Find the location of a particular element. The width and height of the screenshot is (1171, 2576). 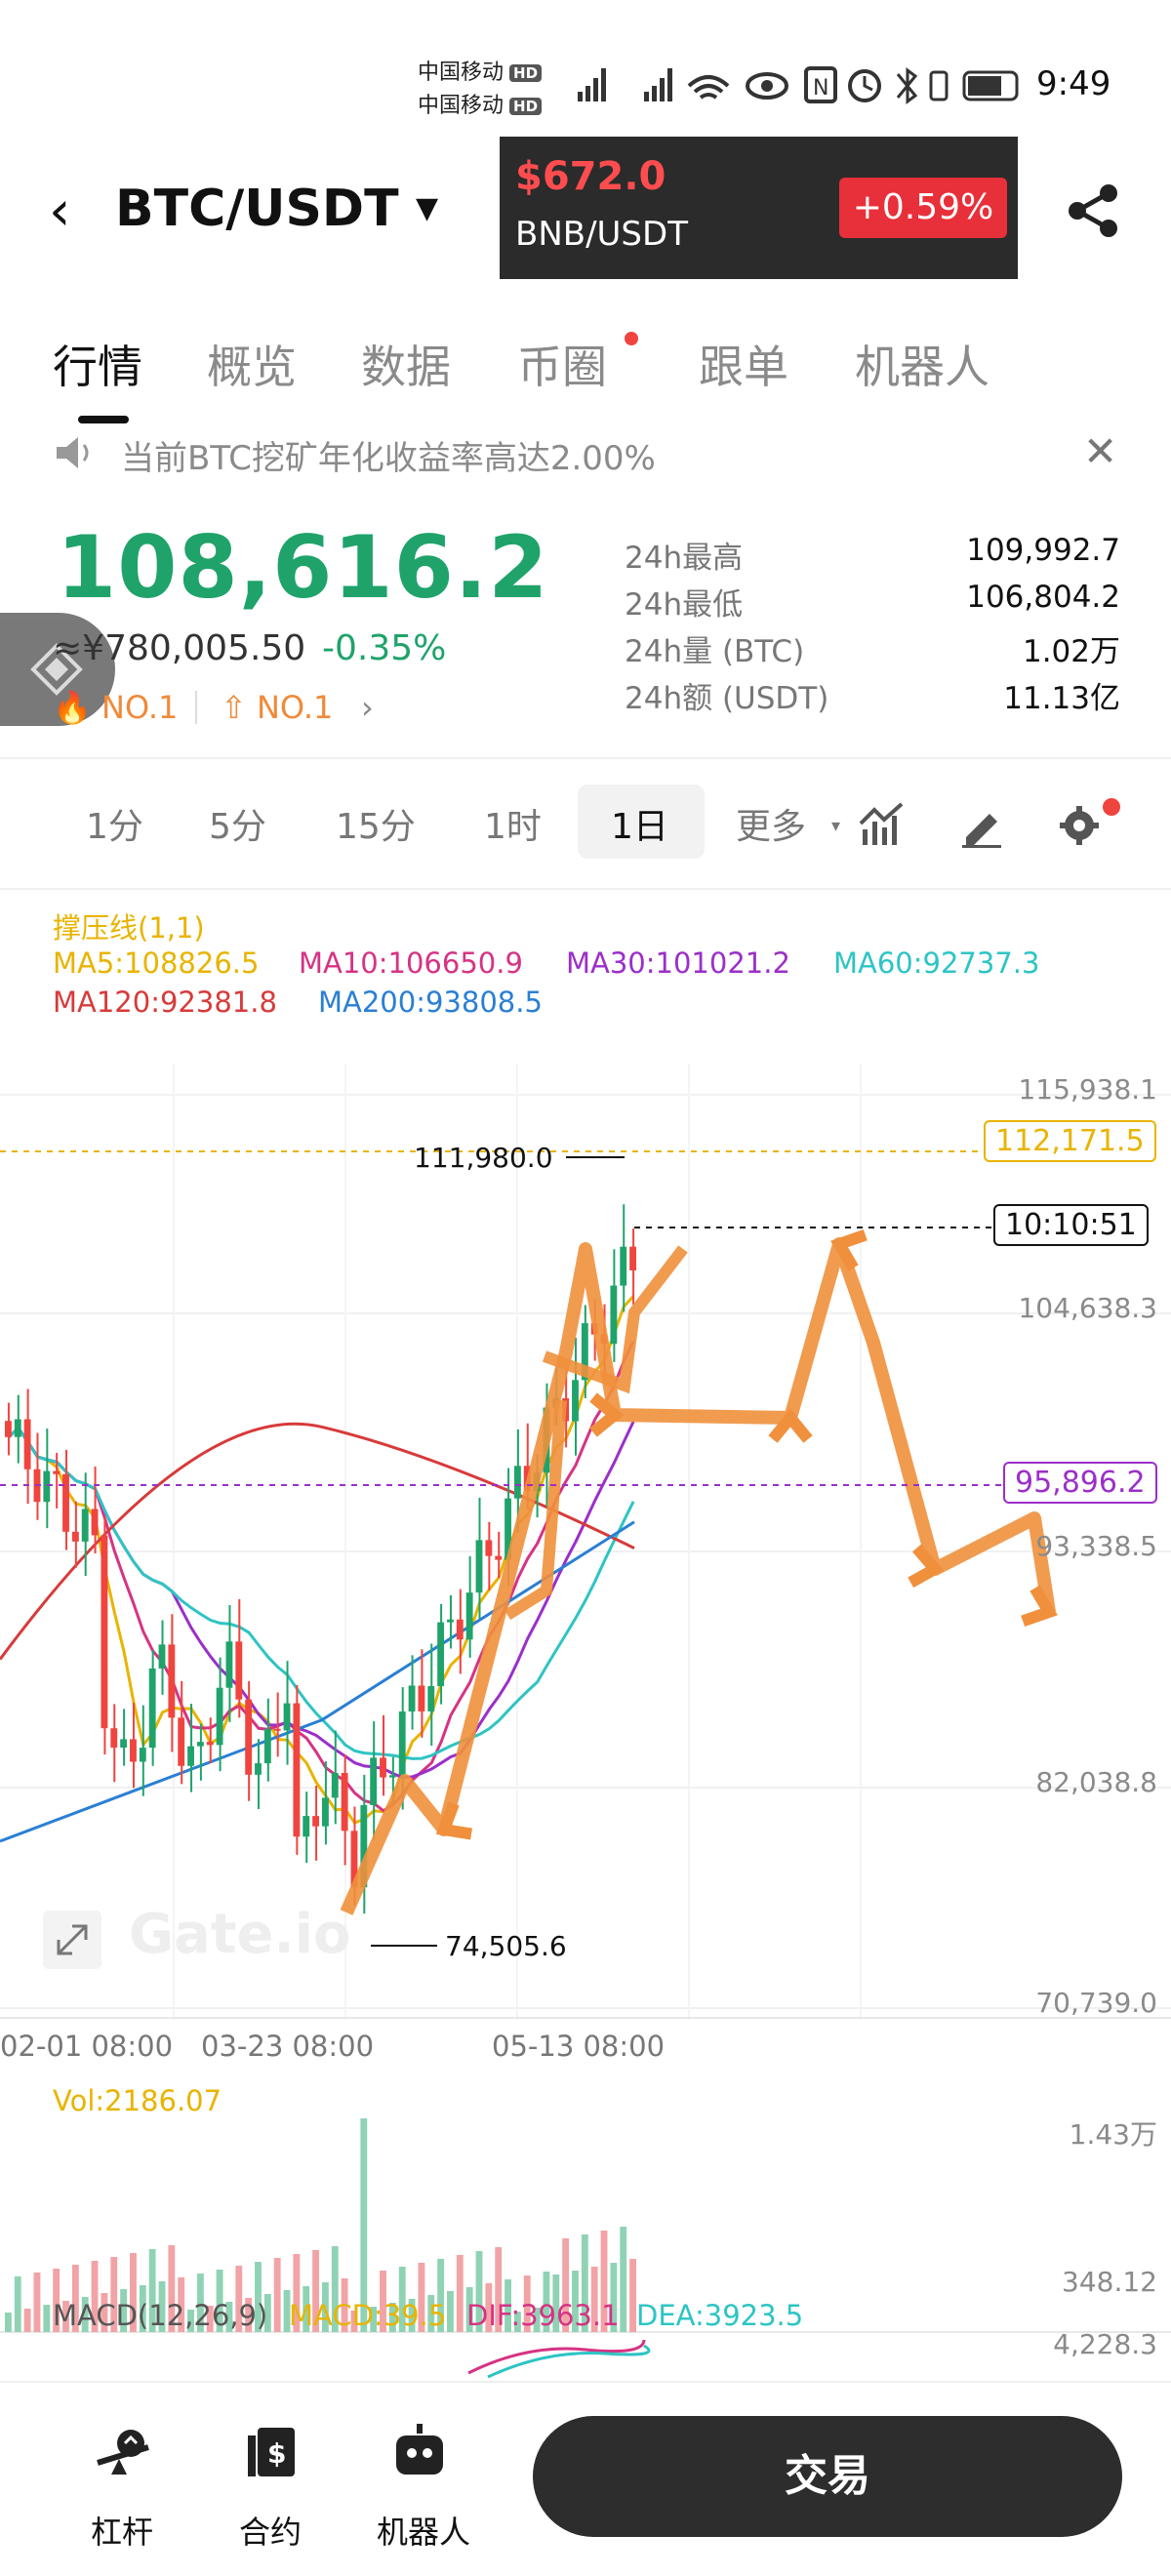

interval-1h: 1时 is located at coordinates (513, 823).